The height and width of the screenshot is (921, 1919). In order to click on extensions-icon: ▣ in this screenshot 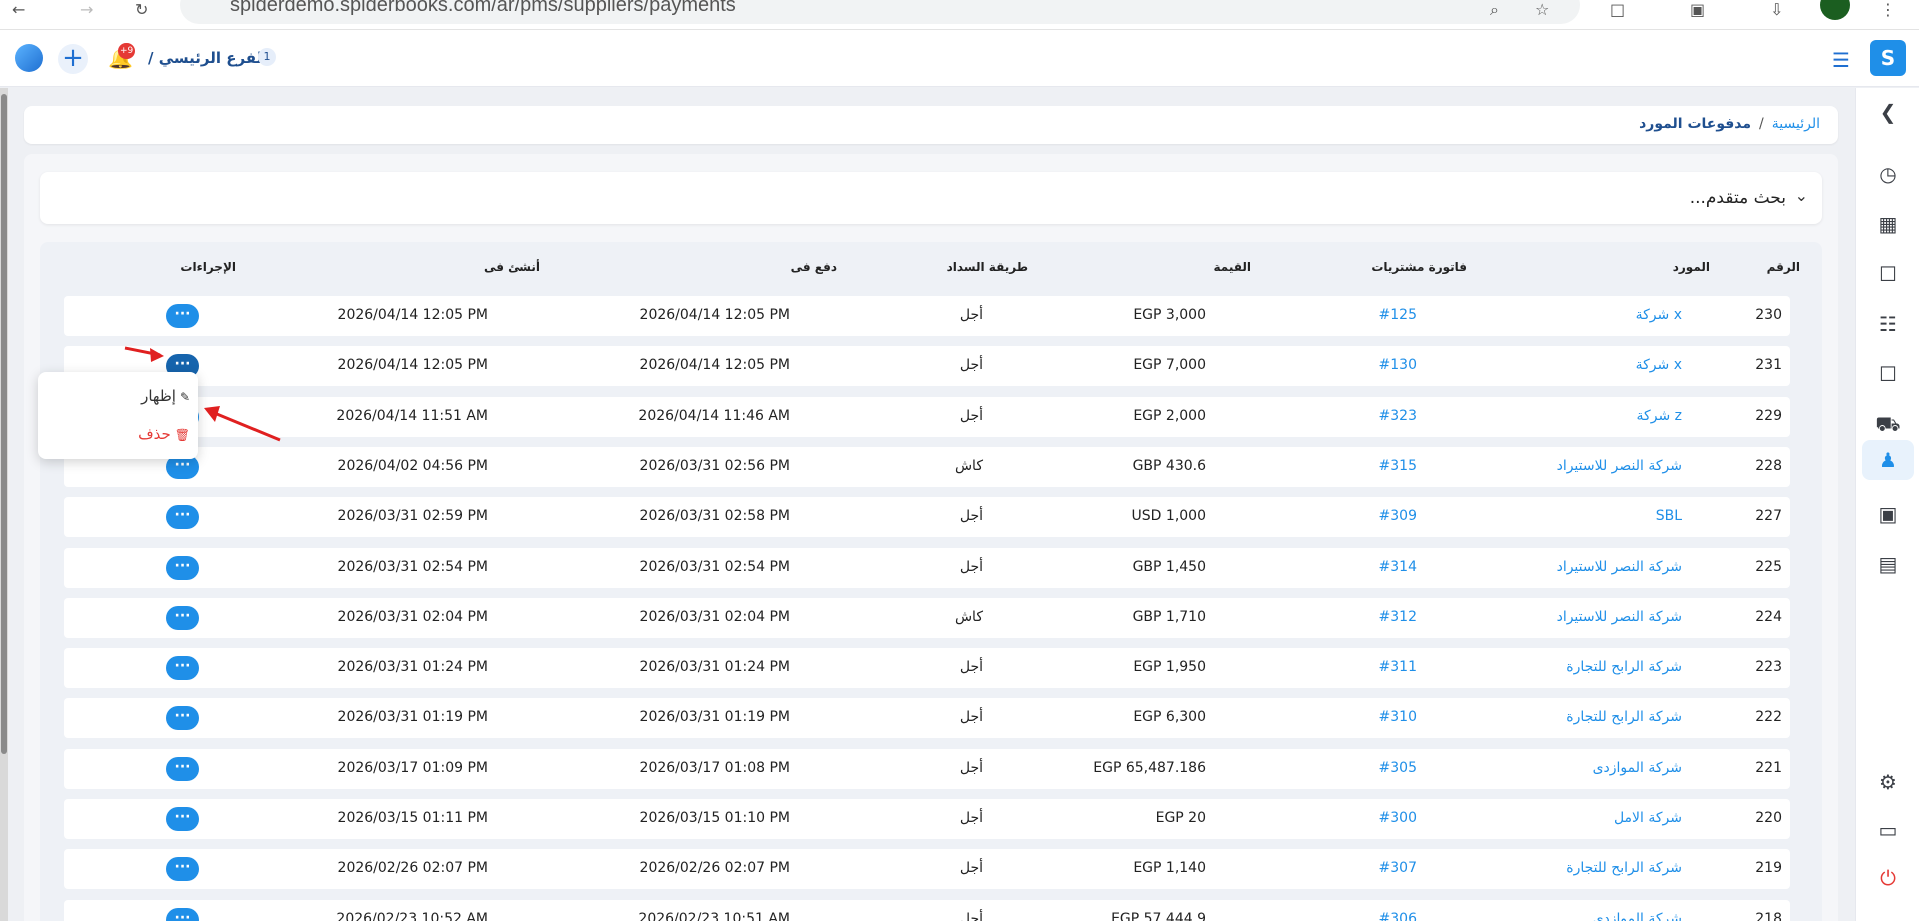, I will do `click(1697, 9)`.